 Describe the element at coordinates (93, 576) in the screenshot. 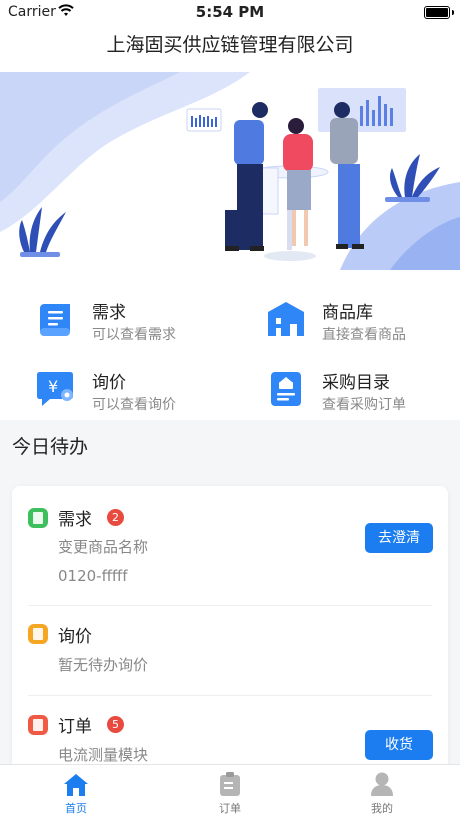

I see `todo-item-detail: 0120-fffff` at that location.